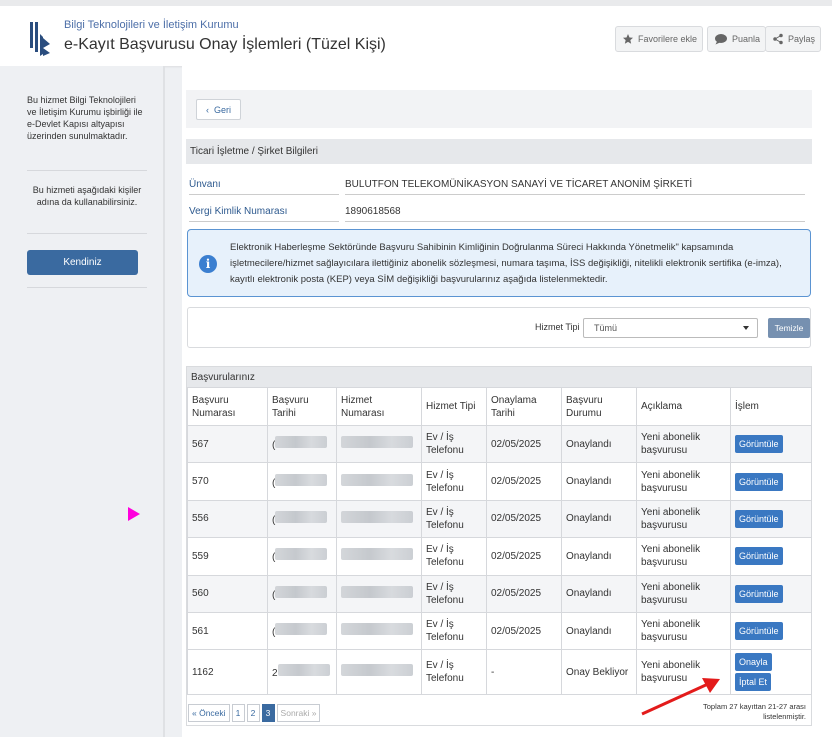 The height and width of the screenshot is (737, 832). What do you see at coordinates (575, 214) in the screenshot?
I see `field-value: 1890618568` at bounding box center [575, 214].